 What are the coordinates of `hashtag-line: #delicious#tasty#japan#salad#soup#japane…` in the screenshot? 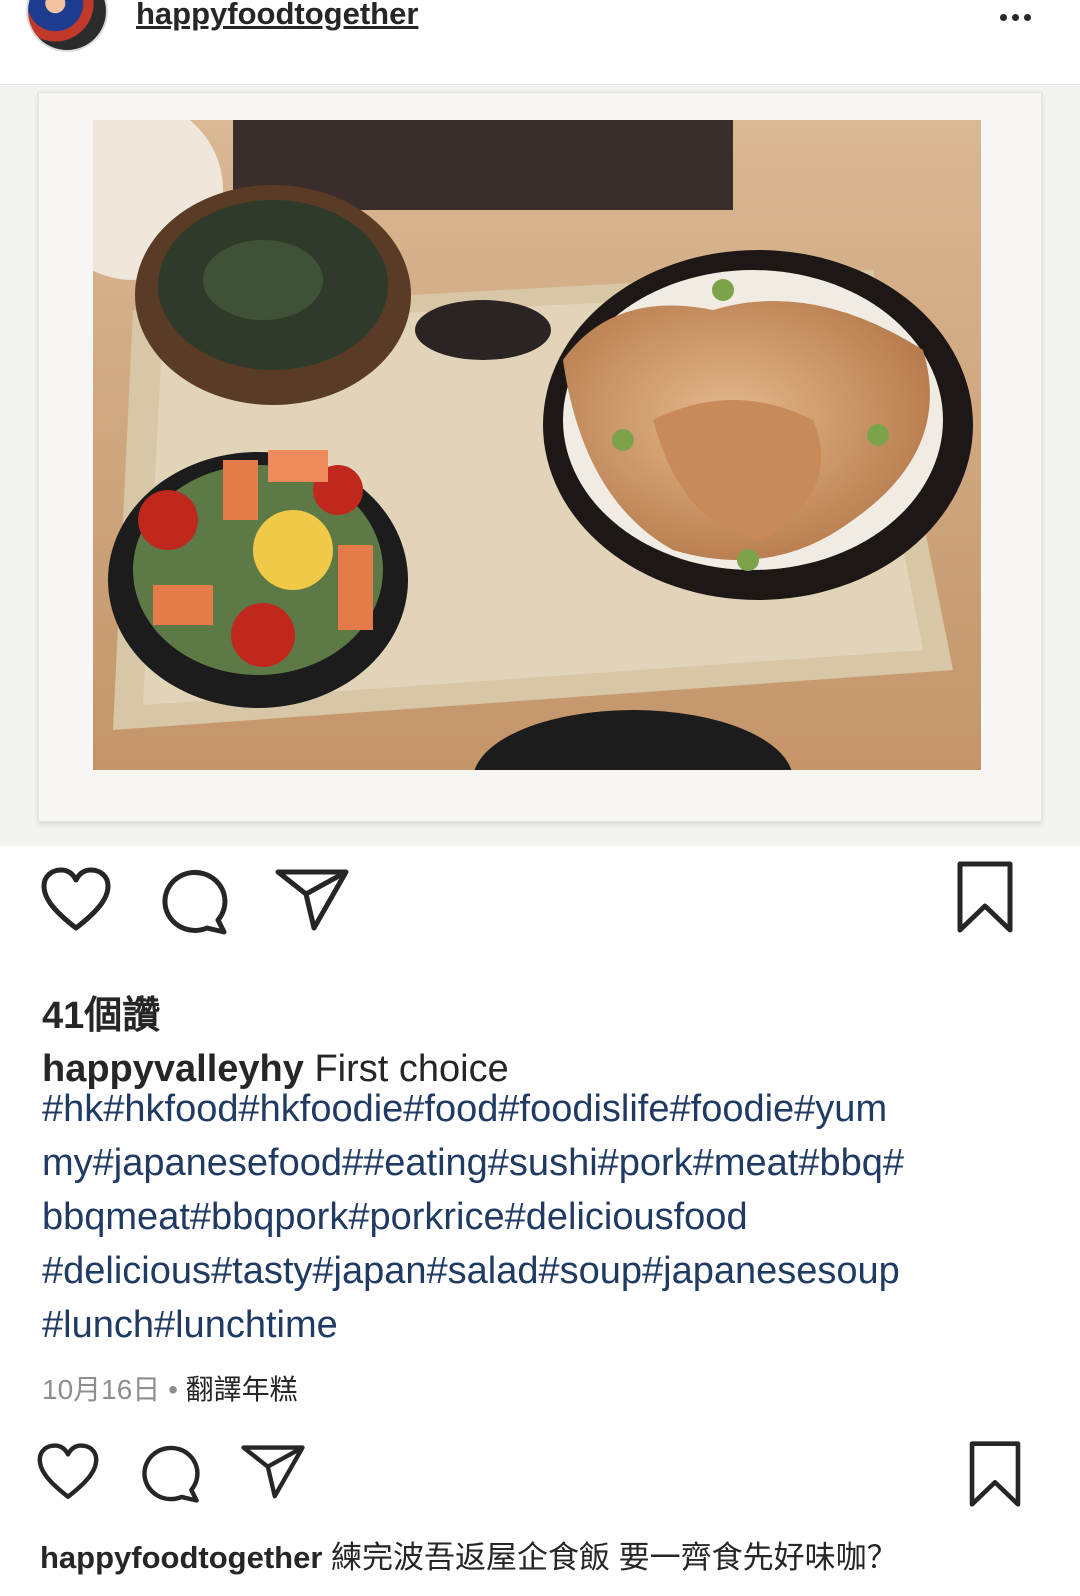 It's located at (547, 1271).